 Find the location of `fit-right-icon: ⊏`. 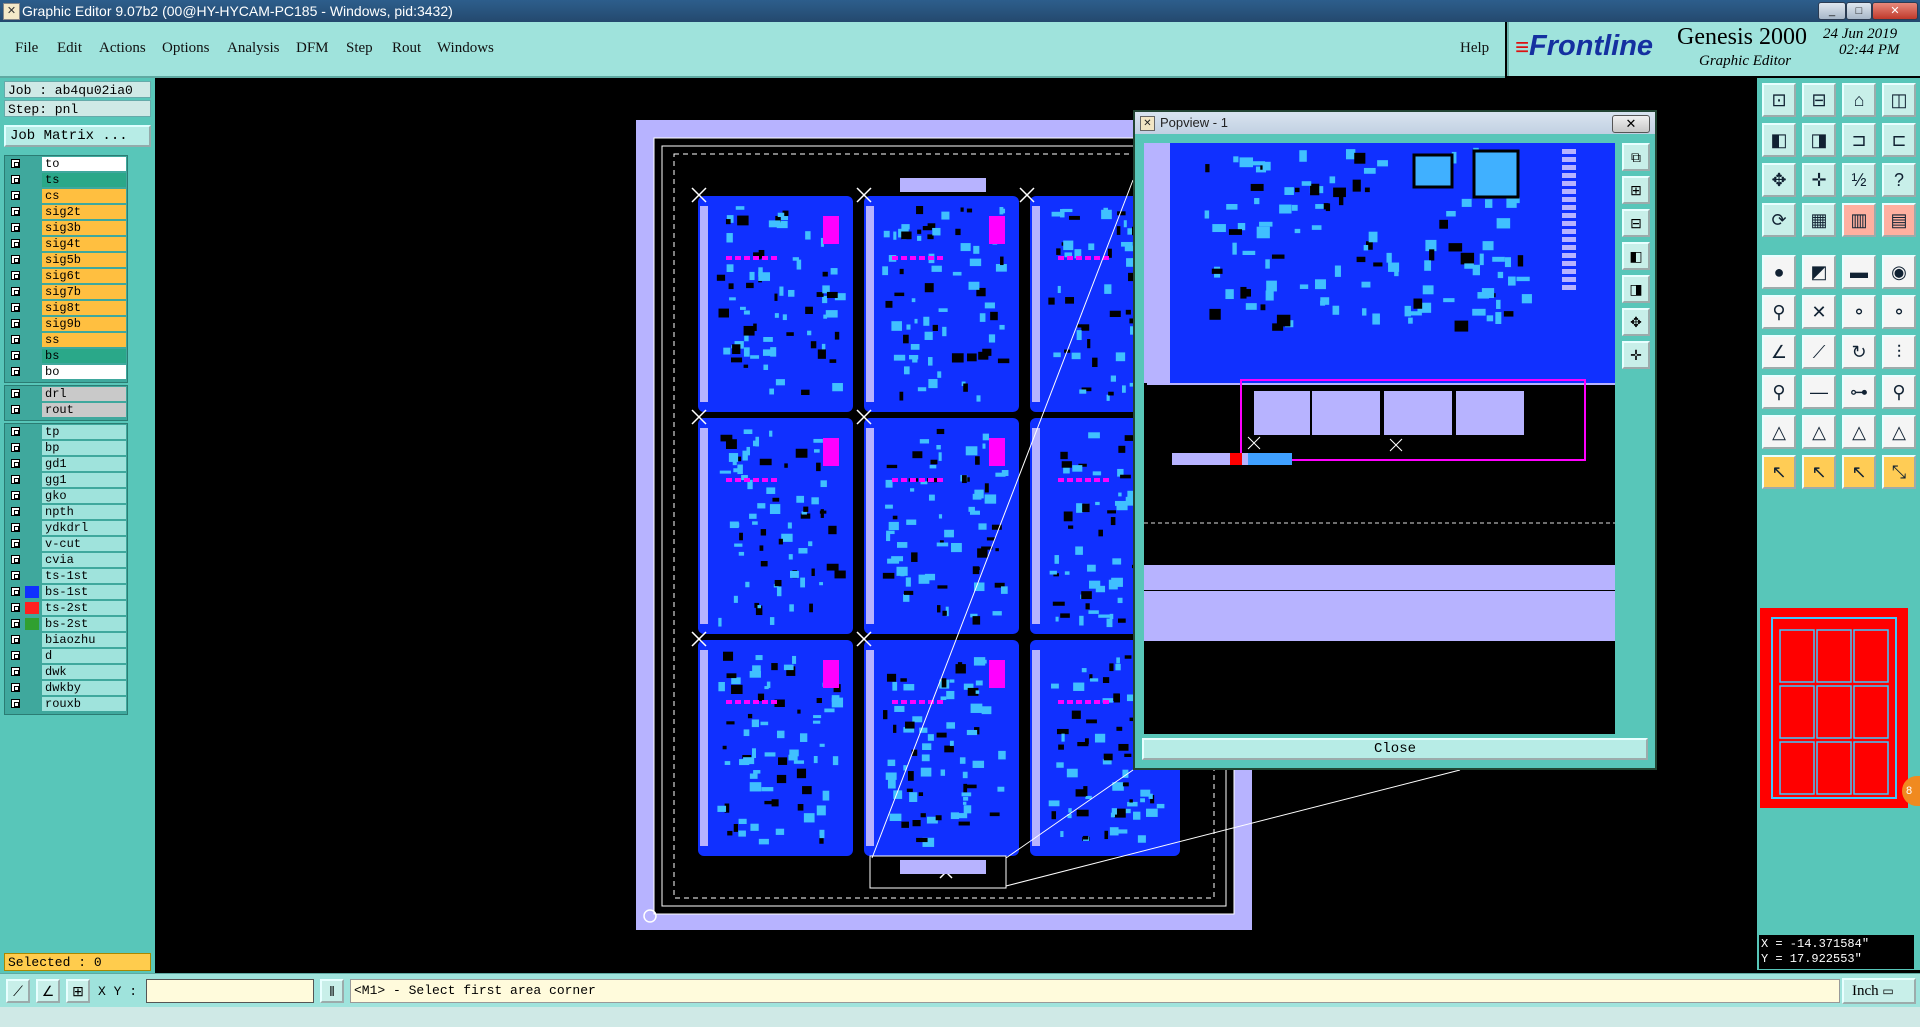

fit-right-icon: ⊏ is located at coordinates (1899, 140).